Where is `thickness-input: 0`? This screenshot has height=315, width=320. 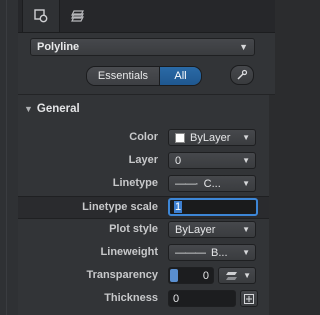
thickness-input: 0 is located at coordinates (202, 298).